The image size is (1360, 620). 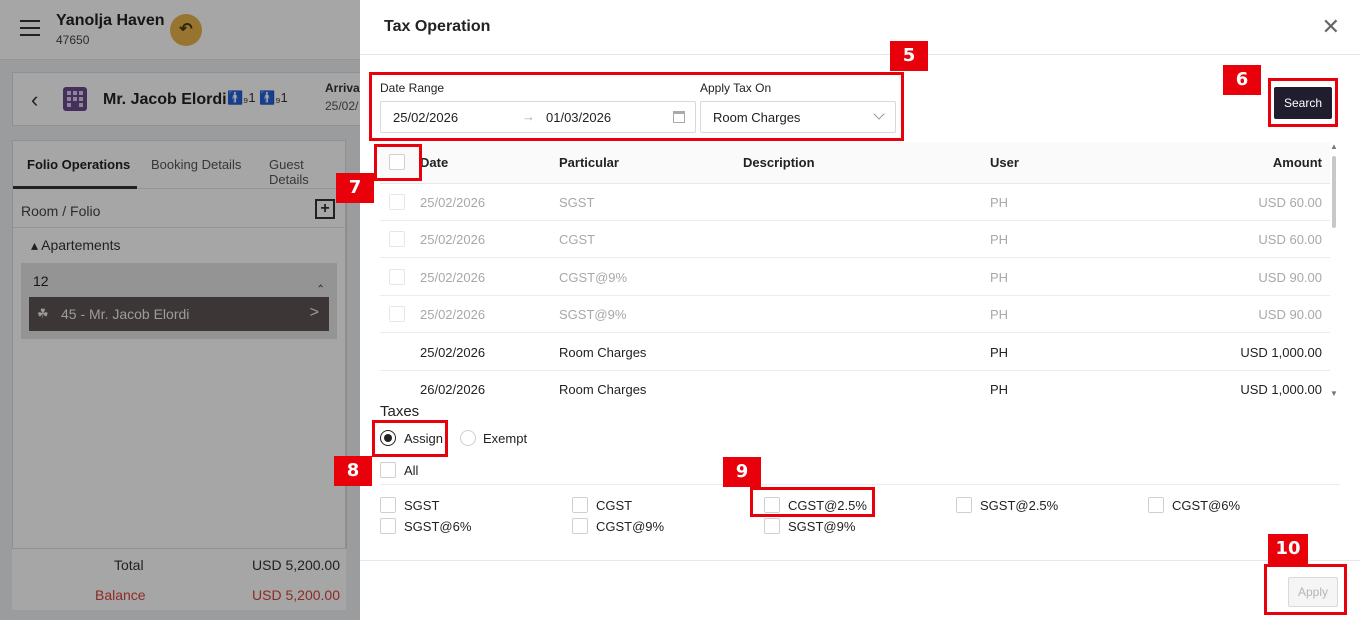 I want to click on col-particular: Particular, so click(x=589, y=162).